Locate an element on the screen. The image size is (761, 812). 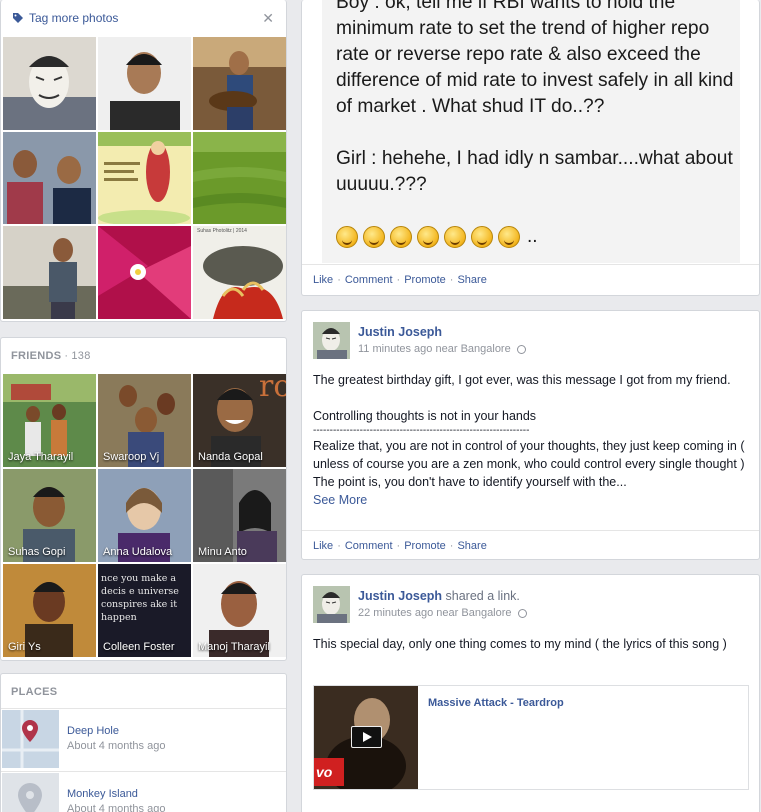
emoji-row: .. is located at coordinates (437, 237).